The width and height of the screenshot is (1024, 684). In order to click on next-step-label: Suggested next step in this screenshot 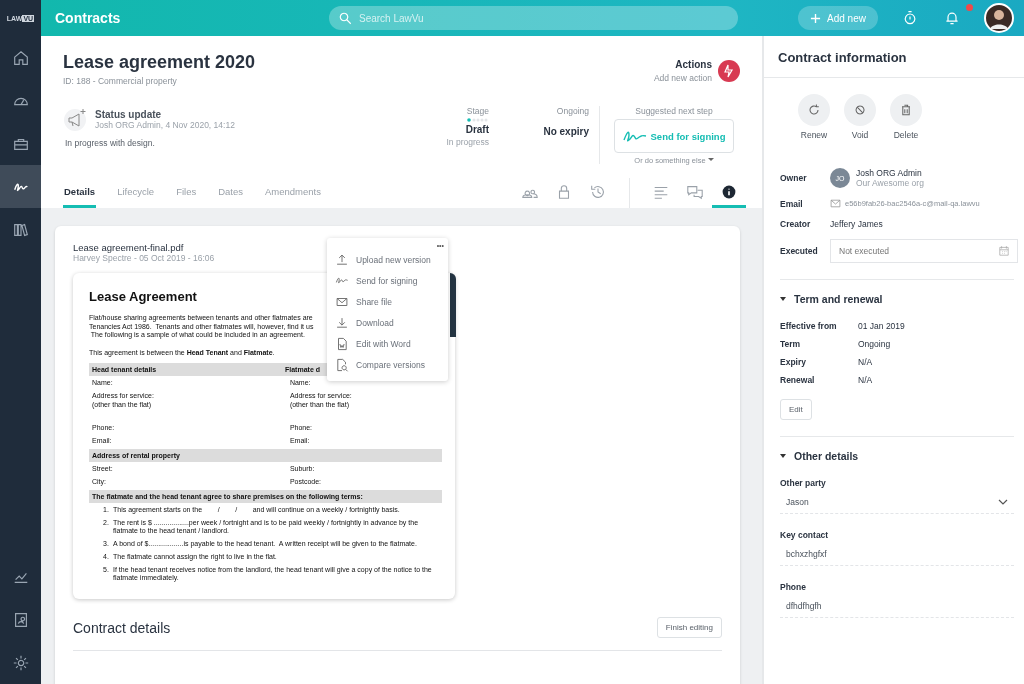, I will do `click(674, 111)`.